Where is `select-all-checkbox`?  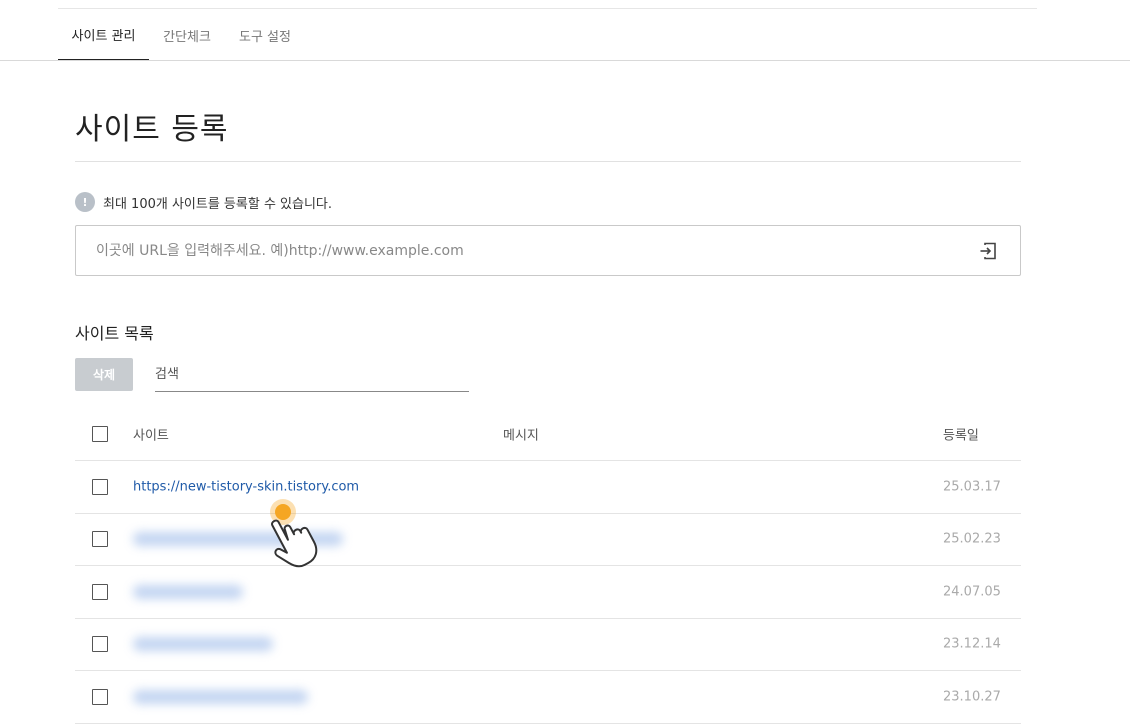 select-all-checkbox is located at coordinates (100, 434).